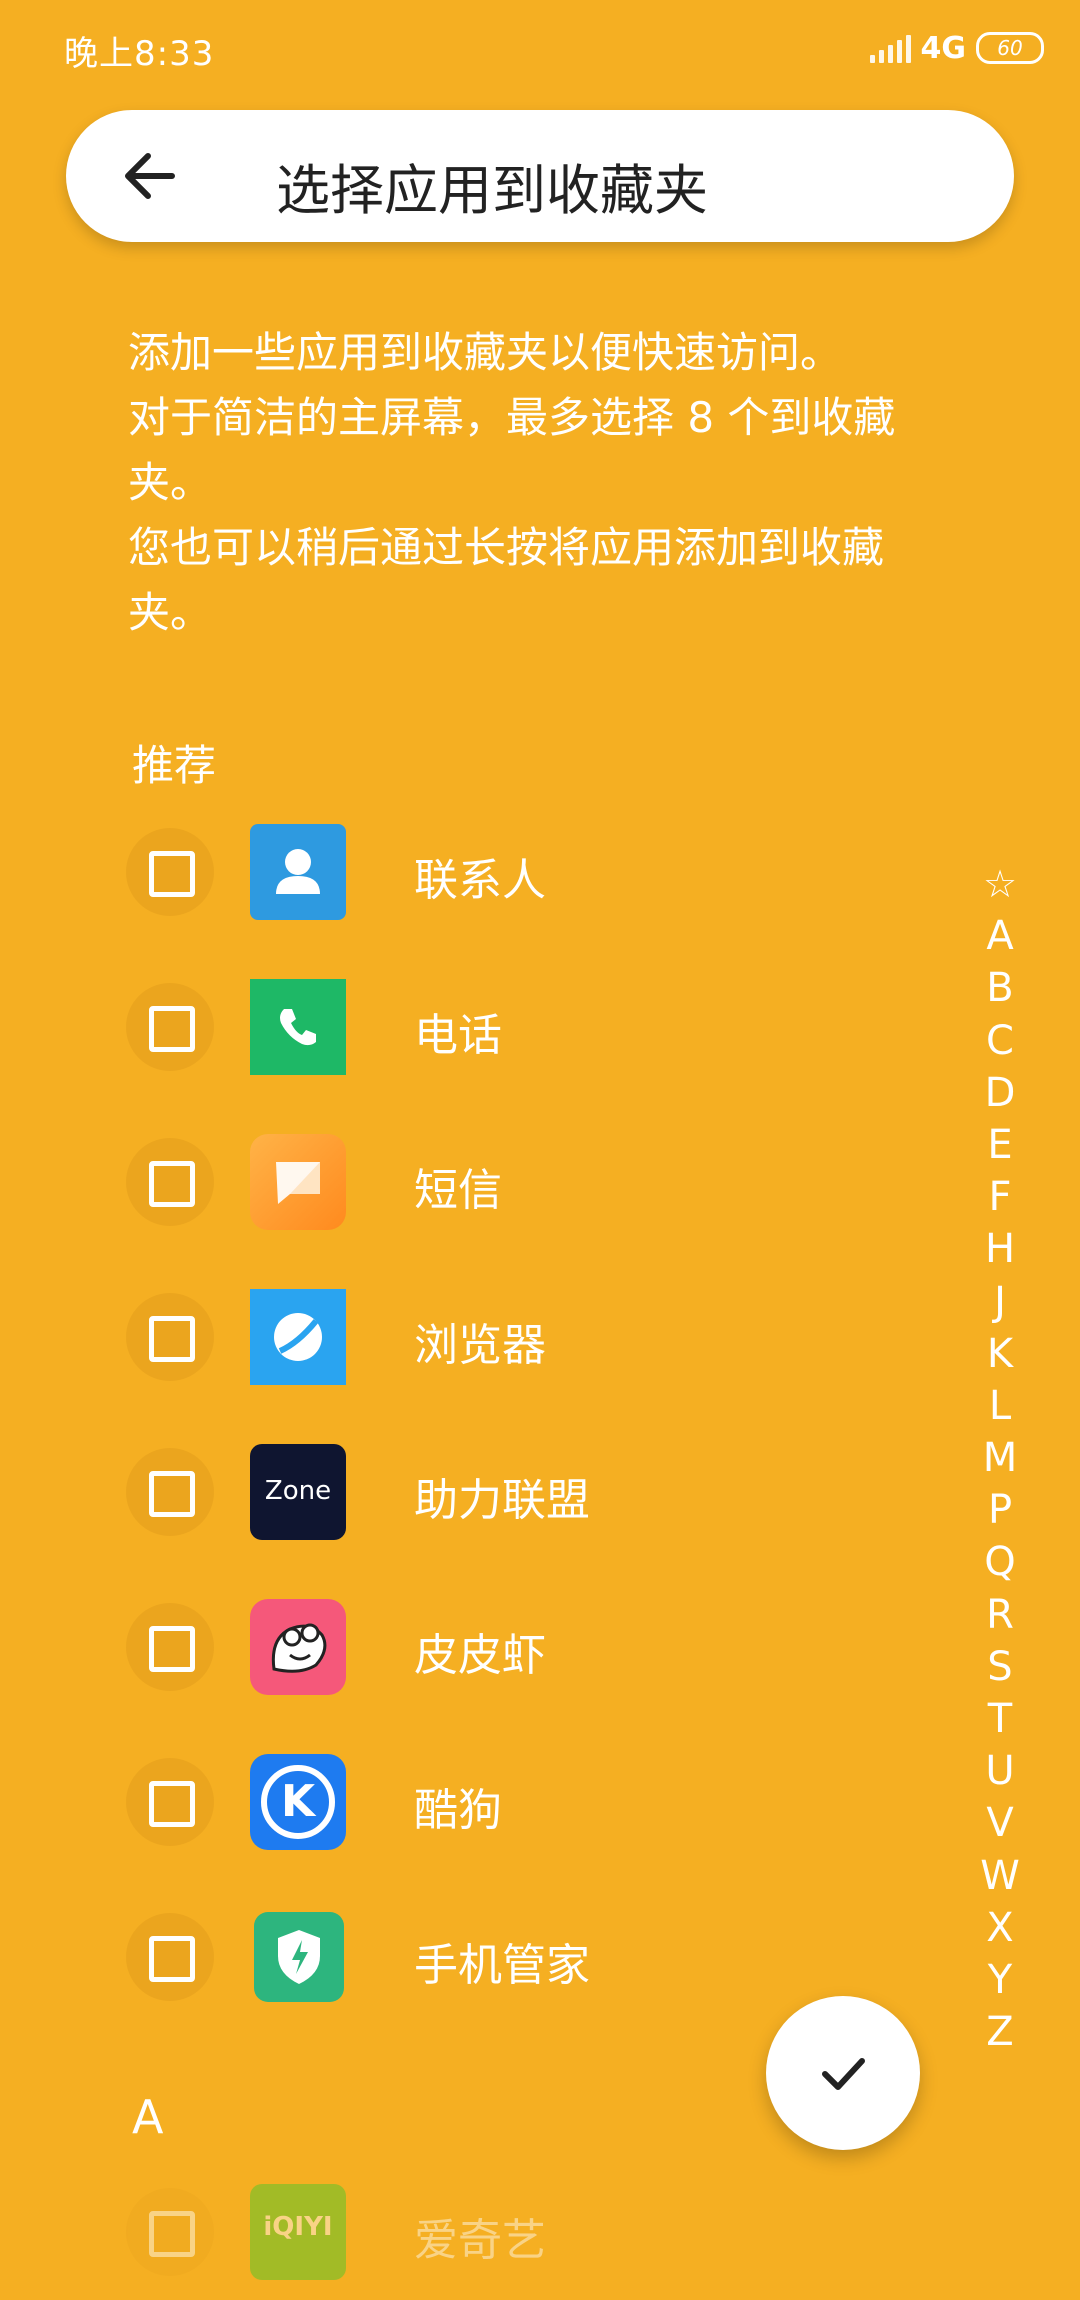  Describe the element at coordinates (1000, 884) in the screenshot. I see `alpha-index-favorites: ☆` at that location.